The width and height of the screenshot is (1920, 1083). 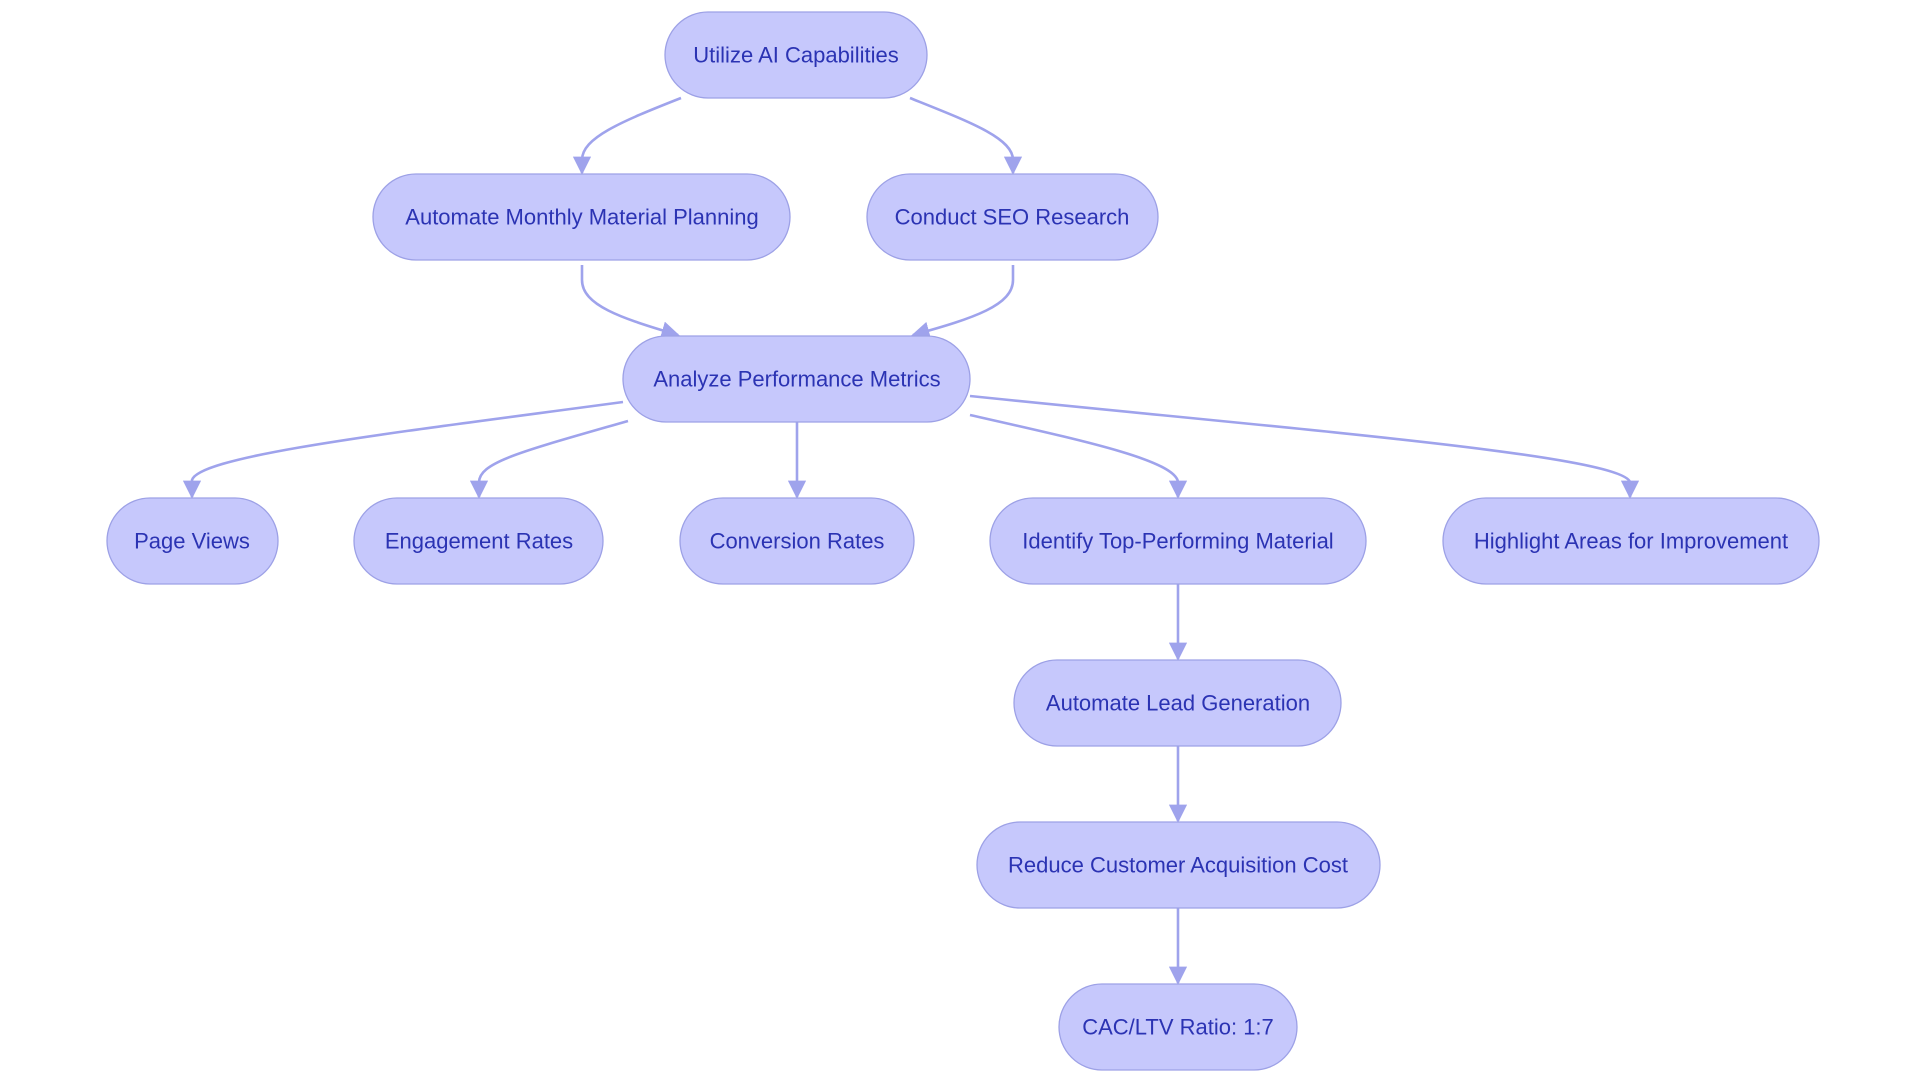 I want to click on node-label: Conversion Rates, so click(x=797, y=541).